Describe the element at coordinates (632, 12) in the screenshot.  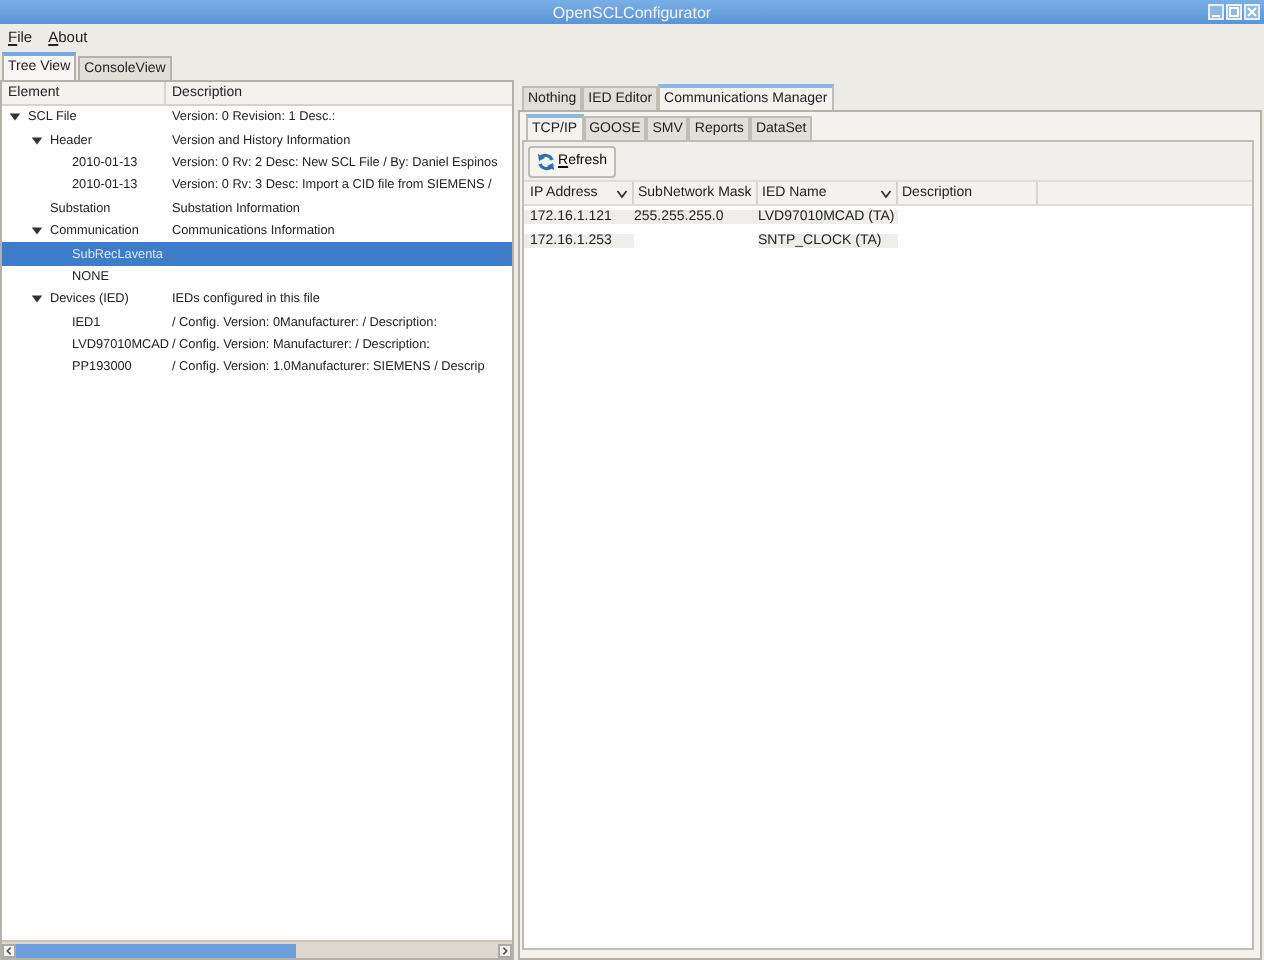
I see `window-title: OpenSCLConfigurator` at that location.